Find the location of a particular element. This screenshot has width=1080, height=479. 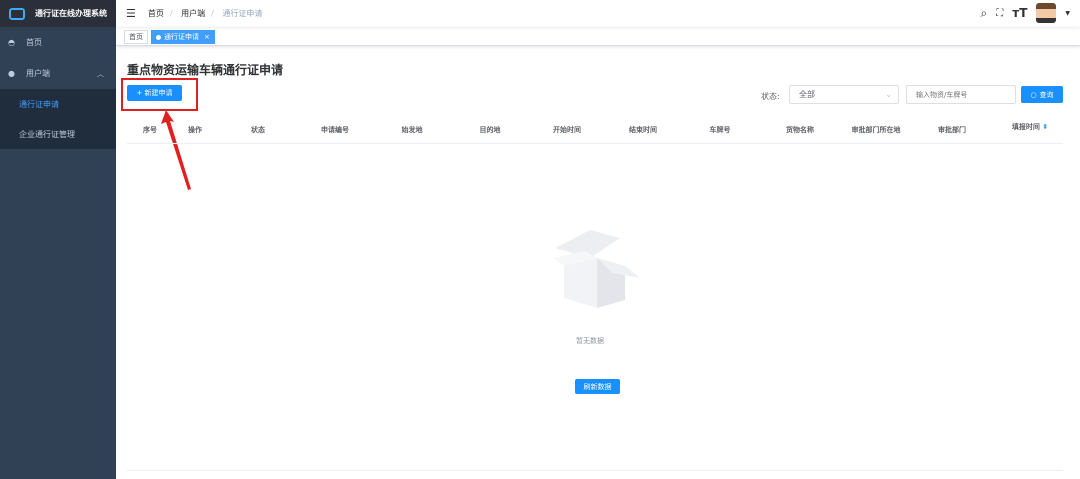

query-label: 查询 is located at coordinates (1046, 94).